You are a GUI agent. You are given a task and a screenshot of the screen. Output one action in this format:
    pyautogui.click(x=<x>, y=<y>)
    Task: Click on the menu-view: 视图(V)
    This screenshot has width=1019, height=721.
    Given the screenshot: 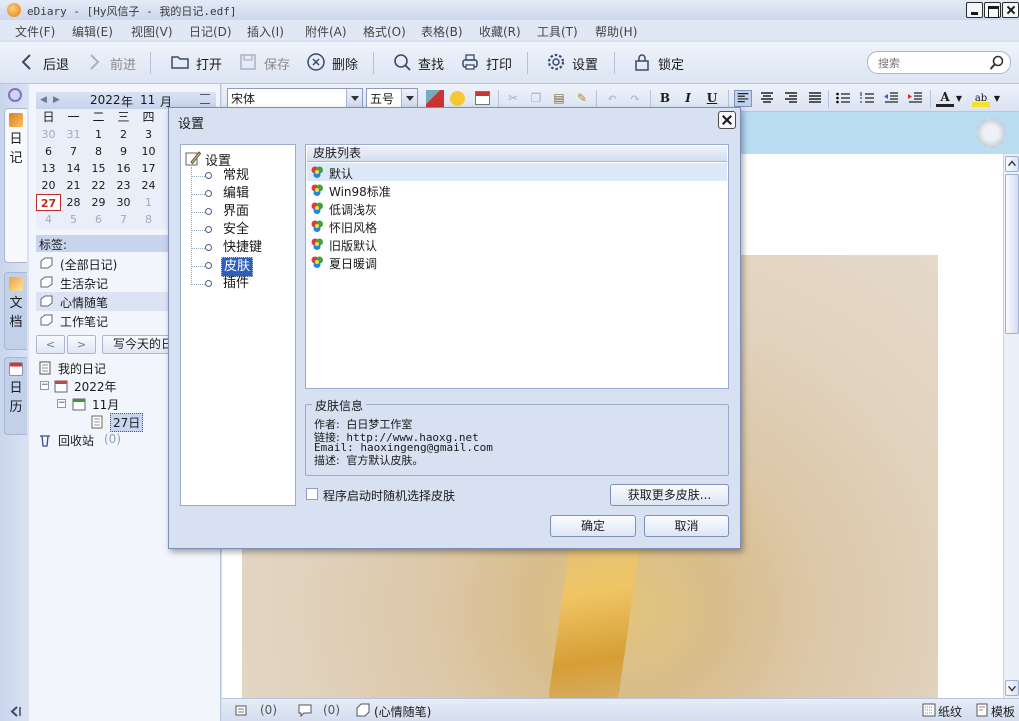 What is the action you would take?
    pyautogui.click(x=152, y=31)
    